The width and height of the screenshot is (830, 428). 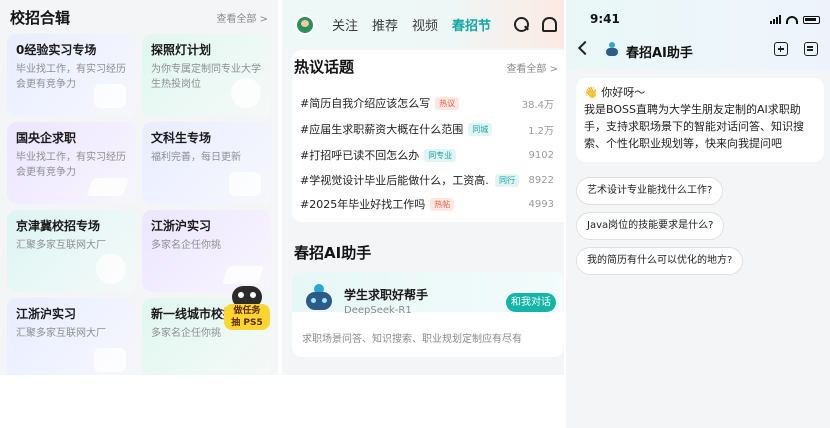 I want to click on card-title: 国央企求职, so click(x=46, y=138).